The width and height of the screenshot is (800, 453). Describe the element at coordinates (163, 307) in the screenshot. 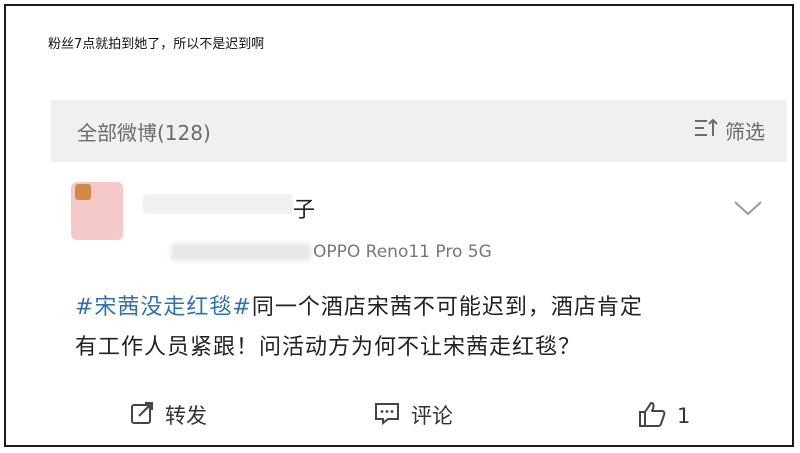

I see `hashtag-link: #宋茜没走红毯#` at that location.